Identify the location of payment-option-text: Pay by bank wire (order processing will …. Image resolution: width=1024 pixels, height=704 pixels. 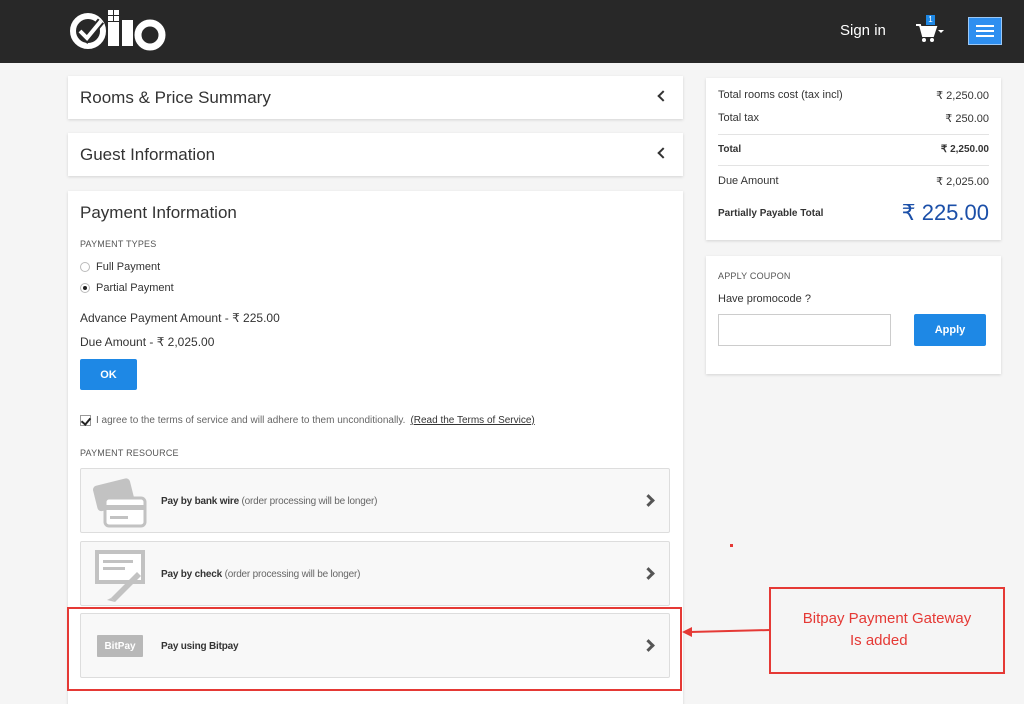
(269, 501).